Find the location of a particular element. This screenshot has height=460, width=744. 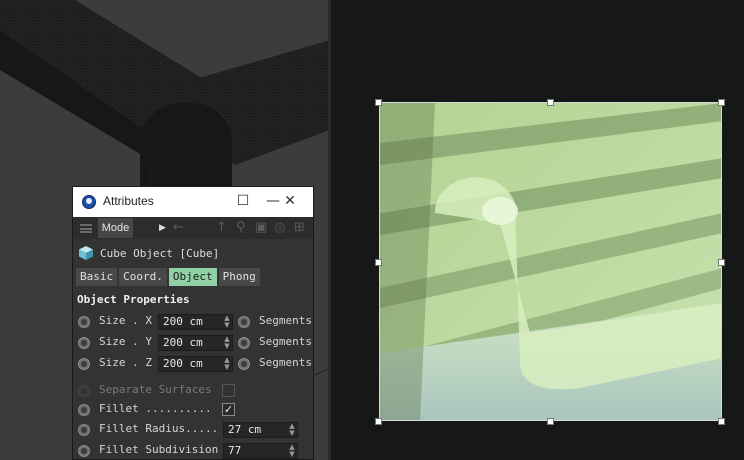

fillet-subdivision-spinner: ▲ ▼ is located at coordinates (292, 451).